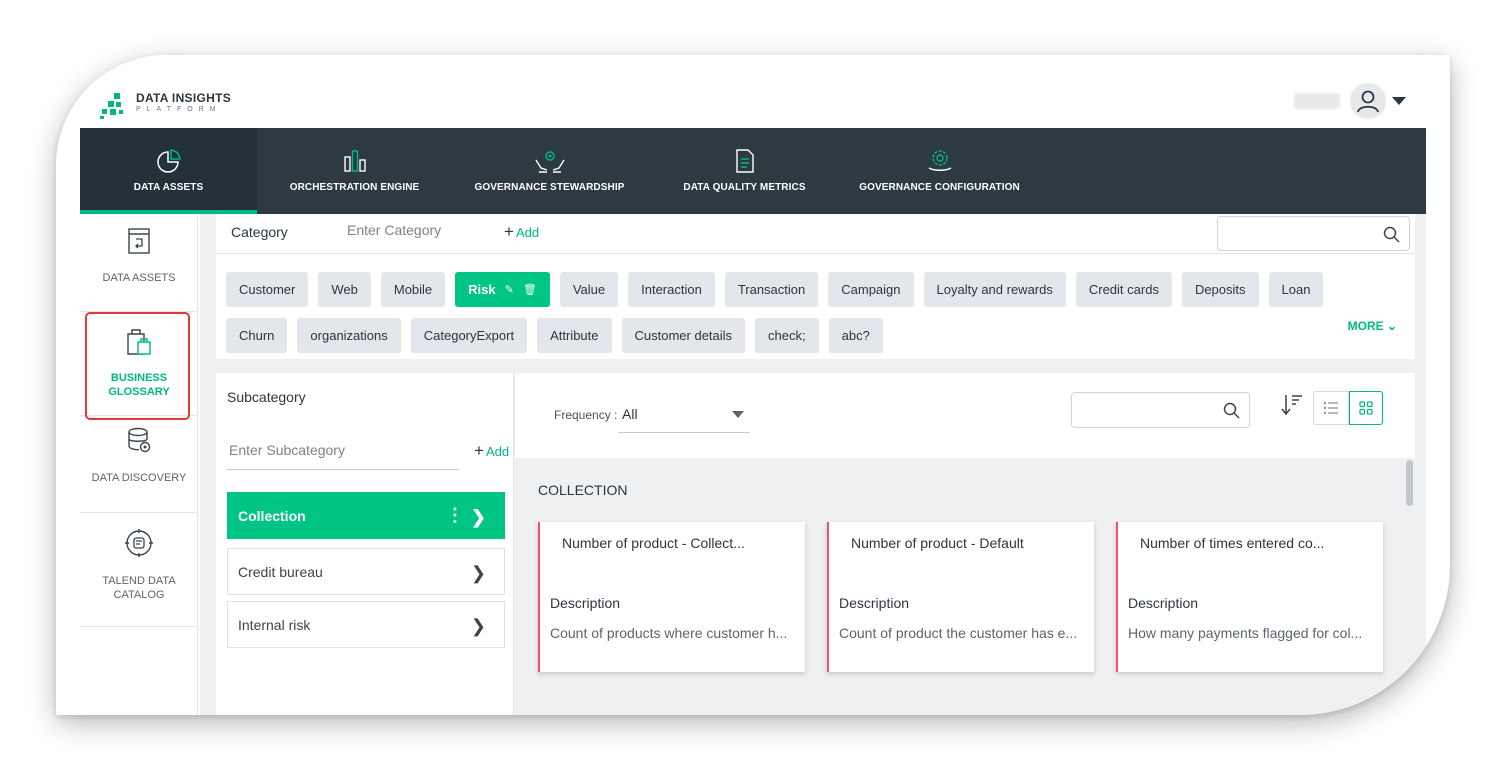  What do you see at coordinates (589, 289) in the screenshot?
I see `category-chip: Value` at bounding box center [589, 289].